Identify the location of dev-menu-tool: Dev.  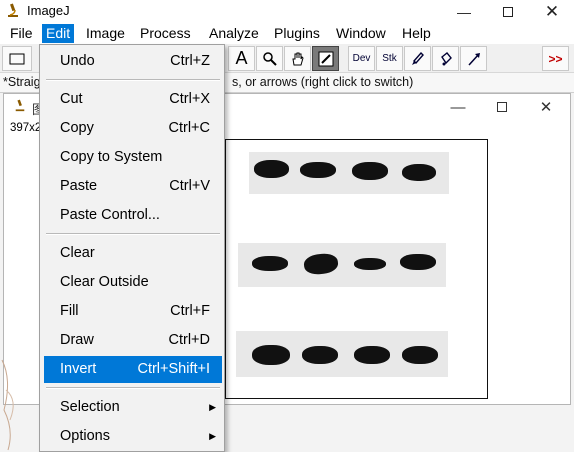
(361, 58).